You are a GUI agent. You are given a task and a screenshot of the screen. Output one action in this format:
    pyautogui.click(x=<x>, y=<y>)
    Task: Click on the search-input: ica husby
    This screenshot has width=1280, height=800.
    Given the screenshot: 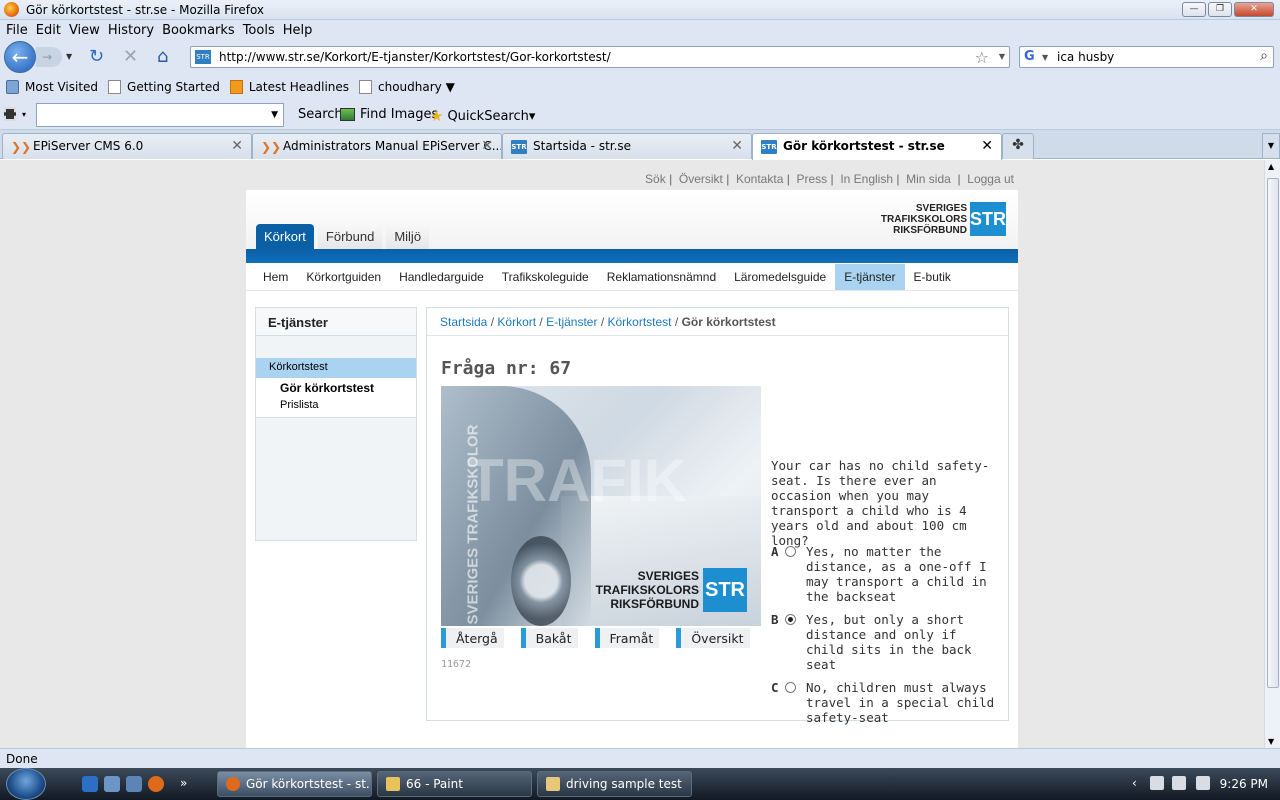 What is the action you would take?
    pyautogui.click(x=1085, y=57)
    